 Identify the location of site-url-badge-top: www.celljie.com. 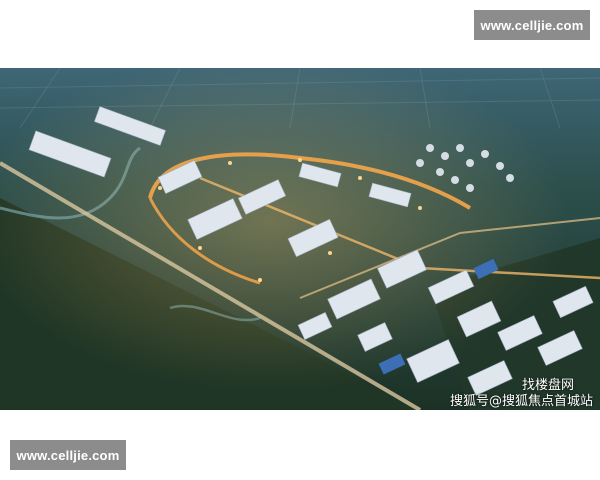
(532, 25).